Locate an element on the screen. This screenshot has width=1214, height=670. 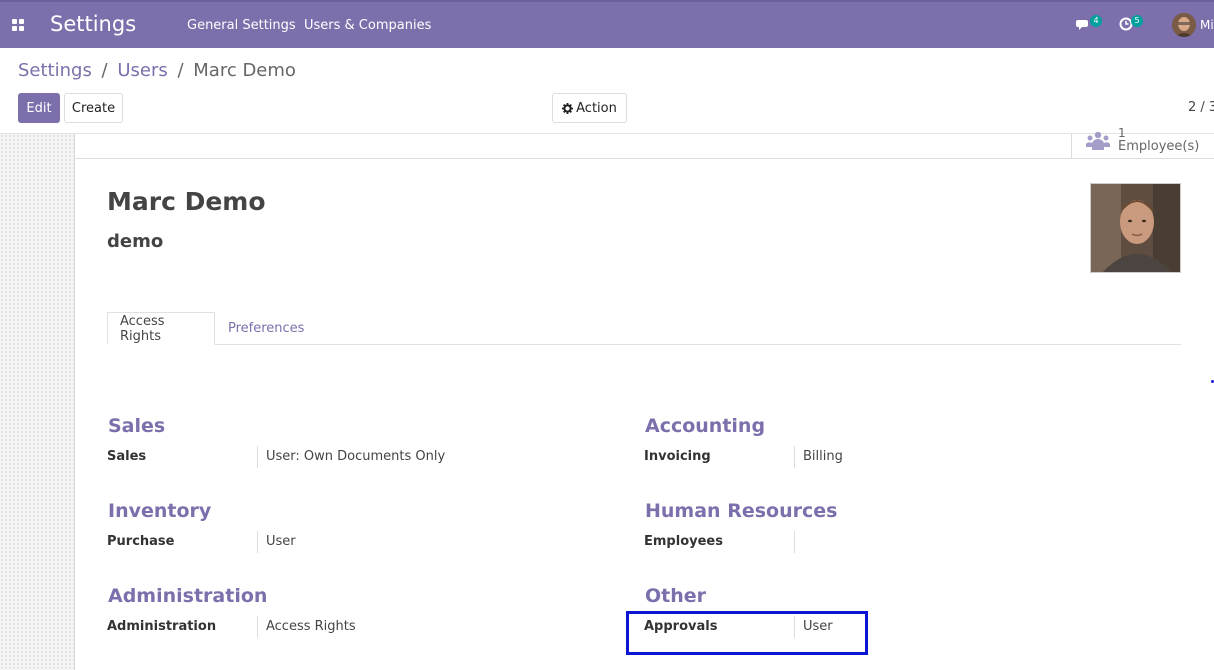
employee-count: 1 is located at coordinates (1122, 133).